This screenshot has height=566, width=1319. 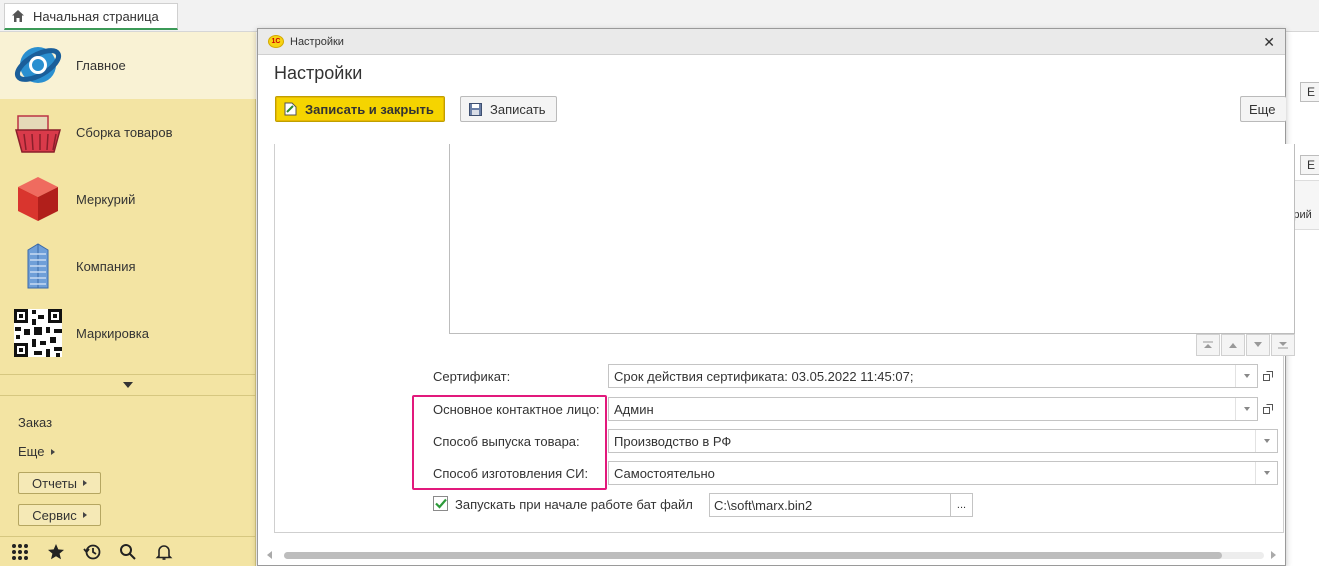 I want to click on close-icon: ✕, so click(x=1269, y=42).